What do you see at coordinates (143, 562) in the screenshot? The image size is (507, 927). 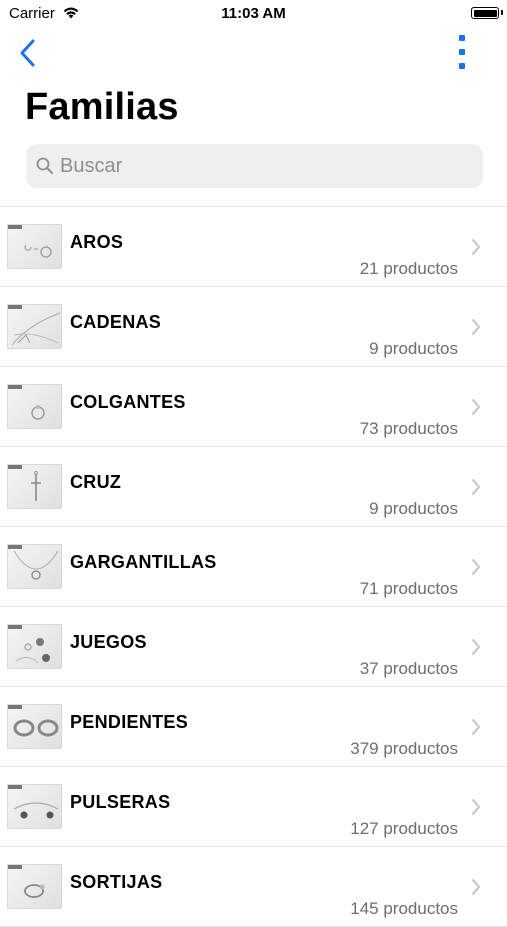 I see `family-name: GARGANTILLAS` at bounding box center [143, 562].